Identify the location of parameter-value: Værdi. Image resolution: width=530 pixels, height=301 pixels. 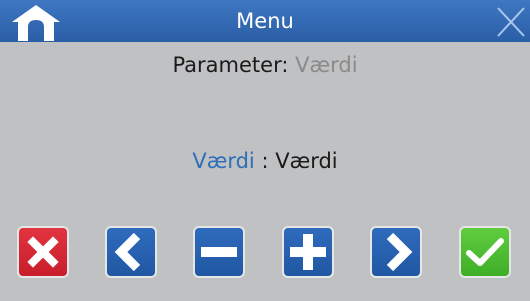
(326, 65).